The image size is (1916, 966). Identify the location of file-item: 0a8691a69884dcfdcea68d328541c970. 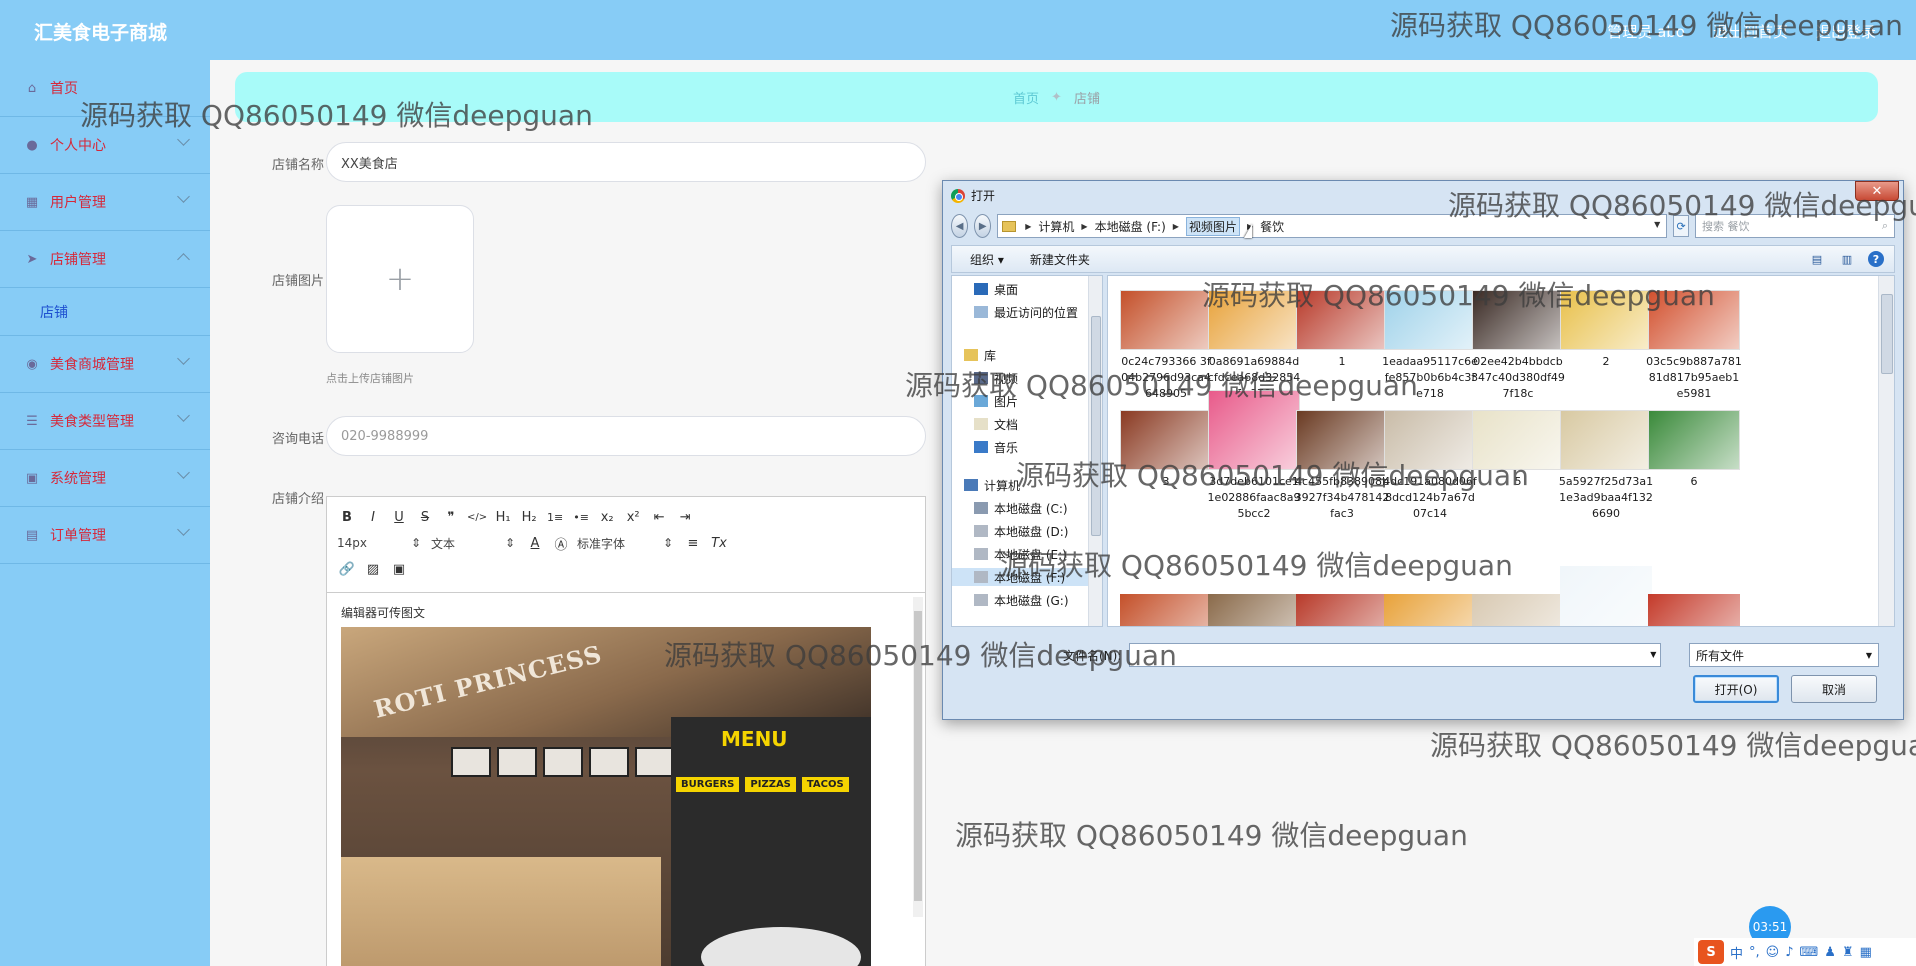
(1254, 346).